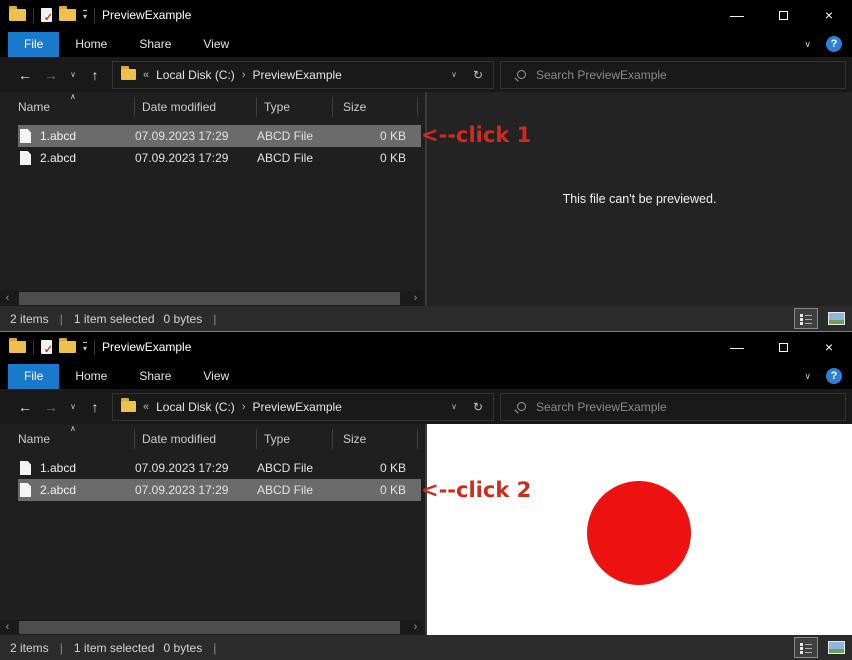 The width and height of the screenshot is (852, 660). Describe the element at coordinates (426, 347) in the screenshot. I see `title-bar: ▾ PreviewExample — ×` at that location.